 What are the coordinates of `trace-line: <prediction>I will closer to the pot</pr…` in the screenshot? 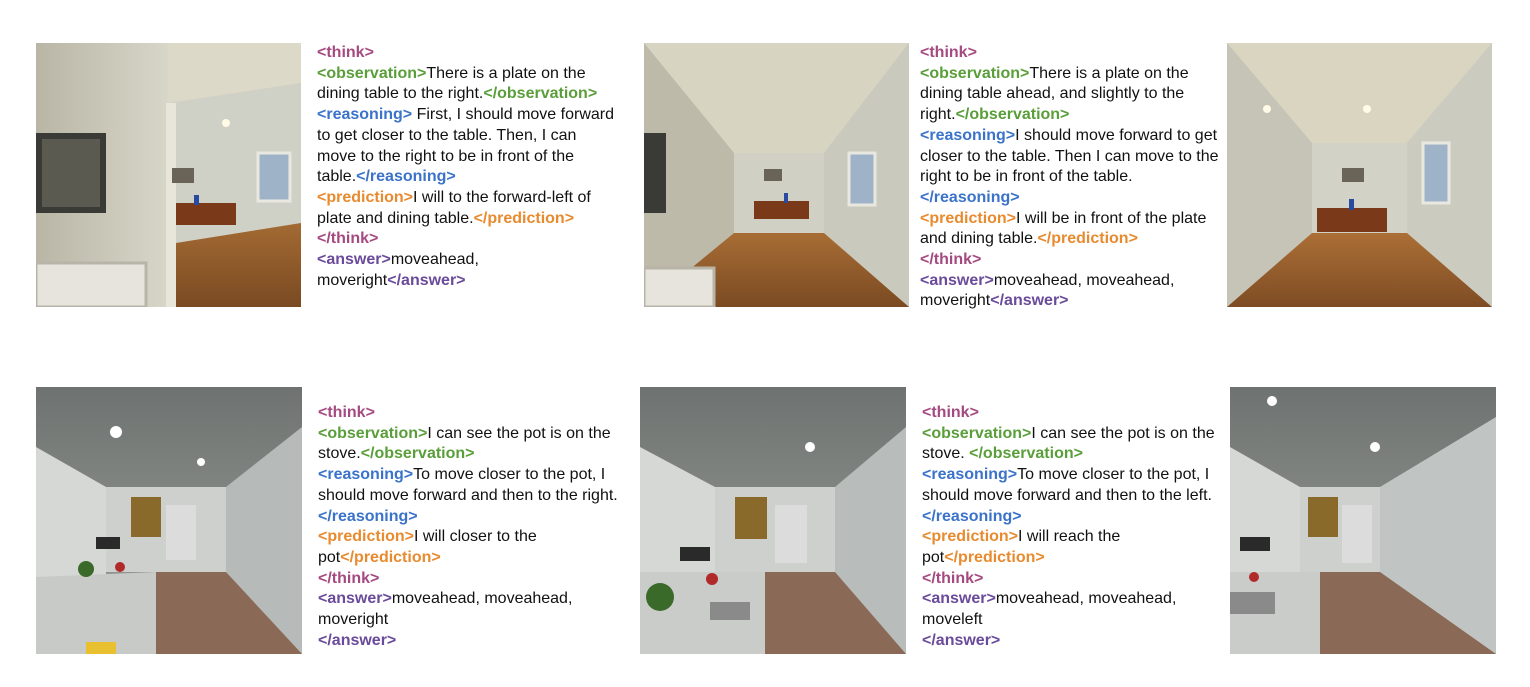 It's located at (468, 547).